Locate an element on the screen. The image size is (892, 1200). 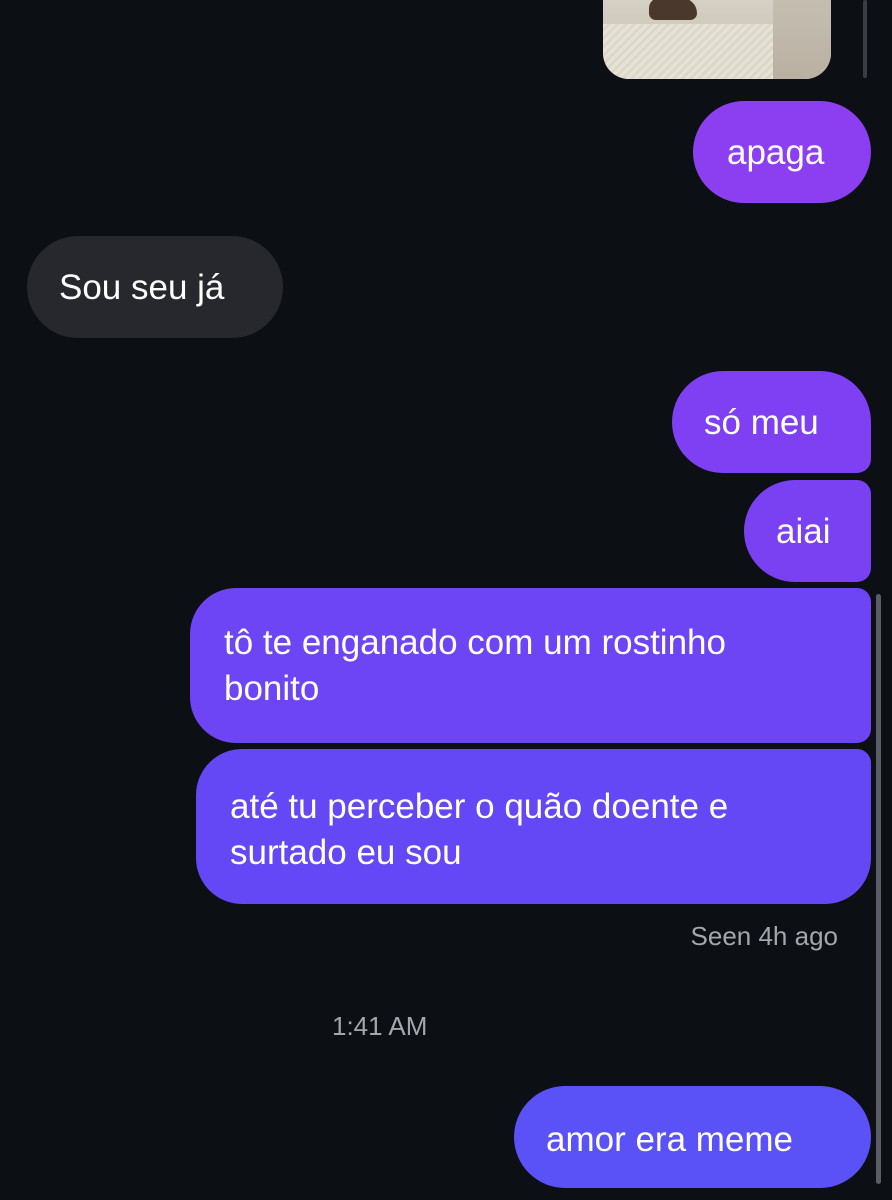
scrollbar-track-top is located at coordinates (865, 39).